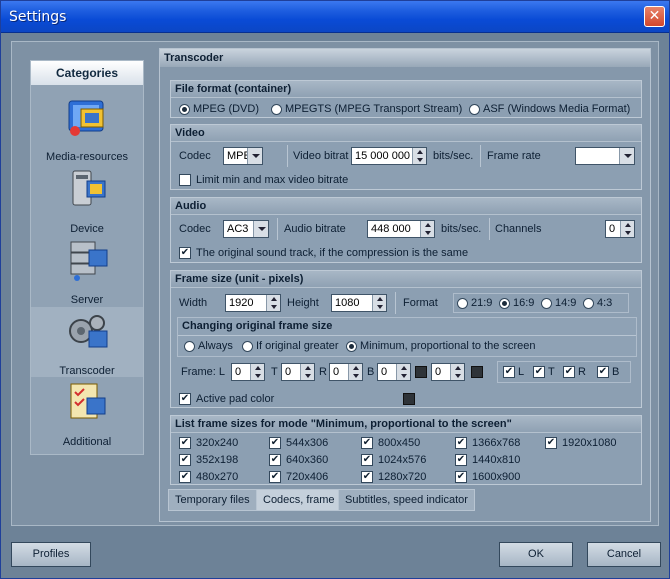  Describe the element at coordinates (603, 372) in the screenshot. I see `side-check-b: ✔` at that location.